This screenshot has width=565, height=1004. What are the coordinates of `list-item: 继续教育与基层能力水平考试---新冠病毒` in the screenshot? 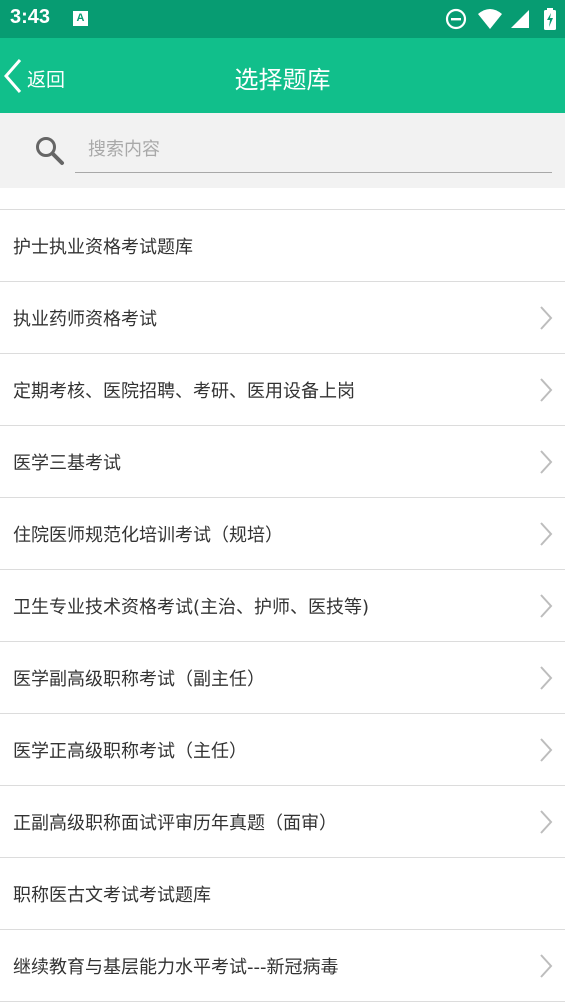 It's located at (282, 966).